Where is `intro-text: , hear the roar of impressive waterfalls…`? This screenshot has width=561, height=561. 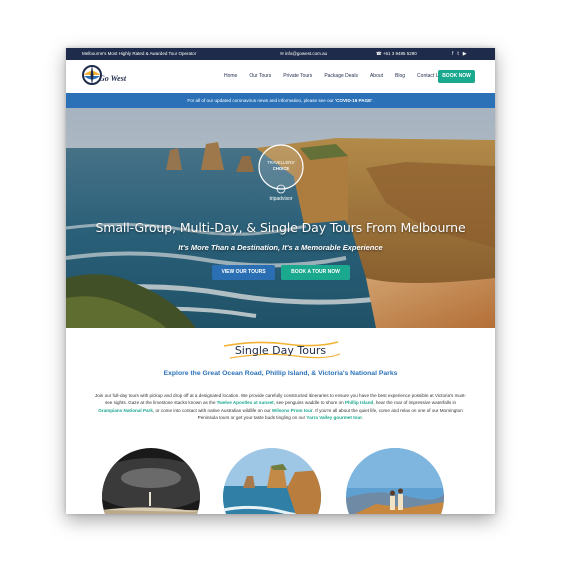 intro-text: , hear the roar of impressive waterfalls… is located at coordinates (415, 403).